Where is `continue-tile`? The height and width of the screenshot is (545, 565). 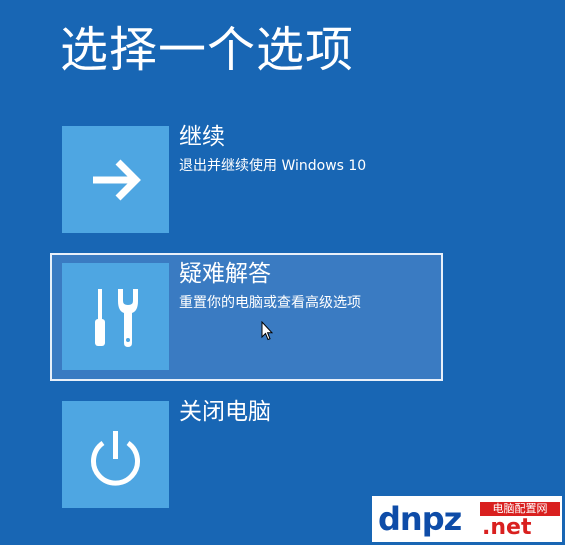
continue-tile is located at coordinates (115, 179).